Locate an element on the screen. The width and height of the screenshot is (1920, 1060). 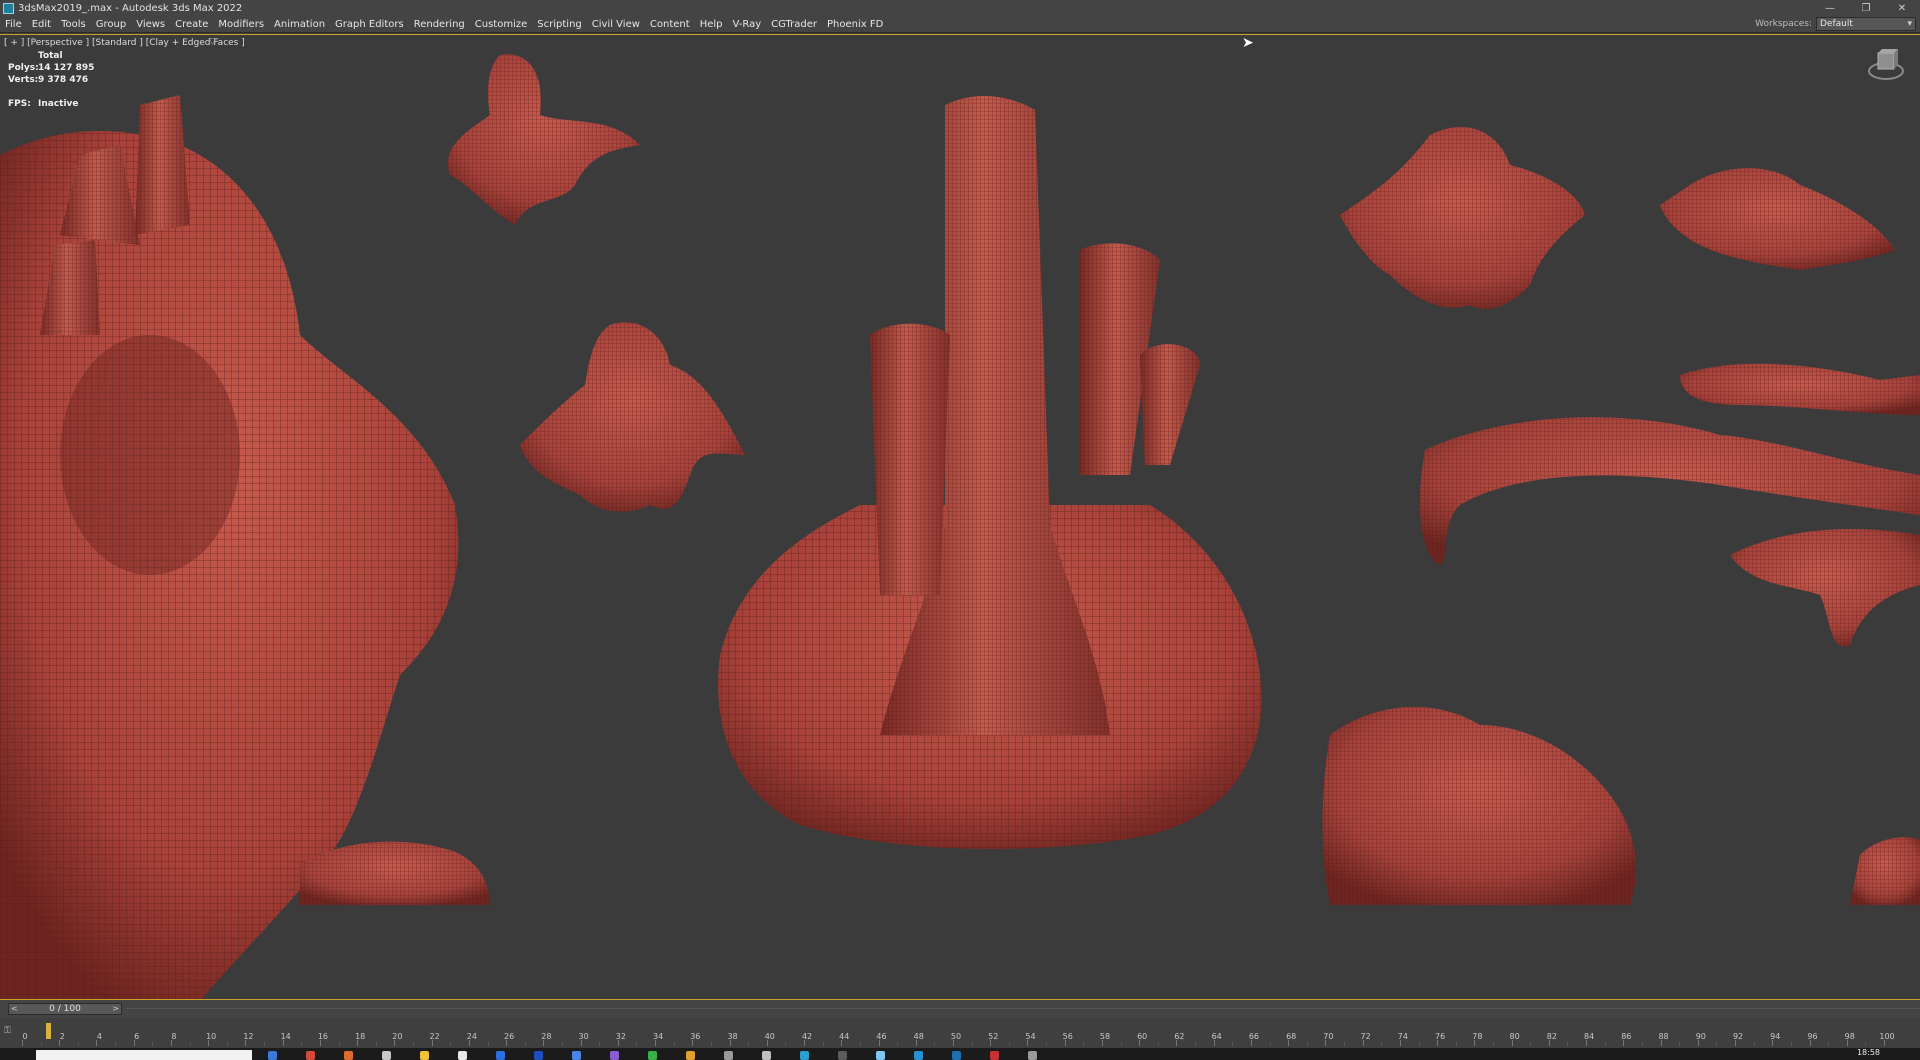
chevron-right-icon: > is located at coordinates (115, 1008).